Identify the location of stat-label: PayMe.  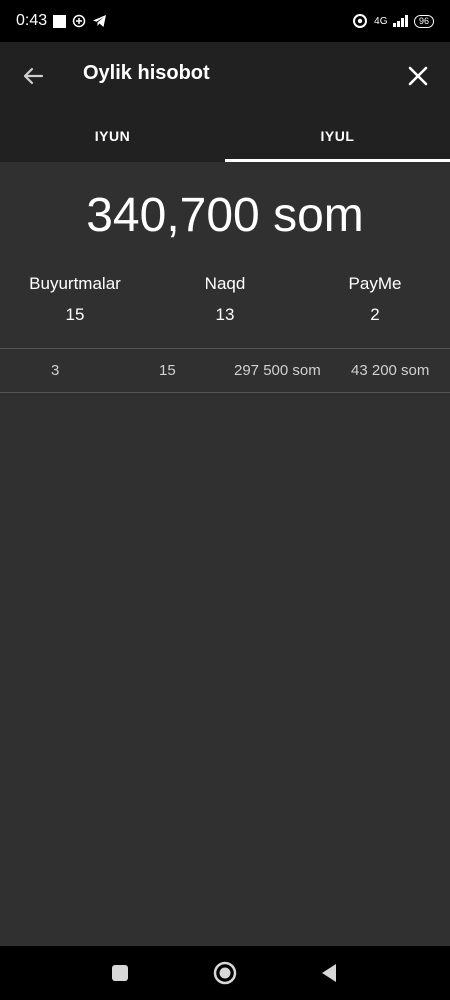
(375, 283).